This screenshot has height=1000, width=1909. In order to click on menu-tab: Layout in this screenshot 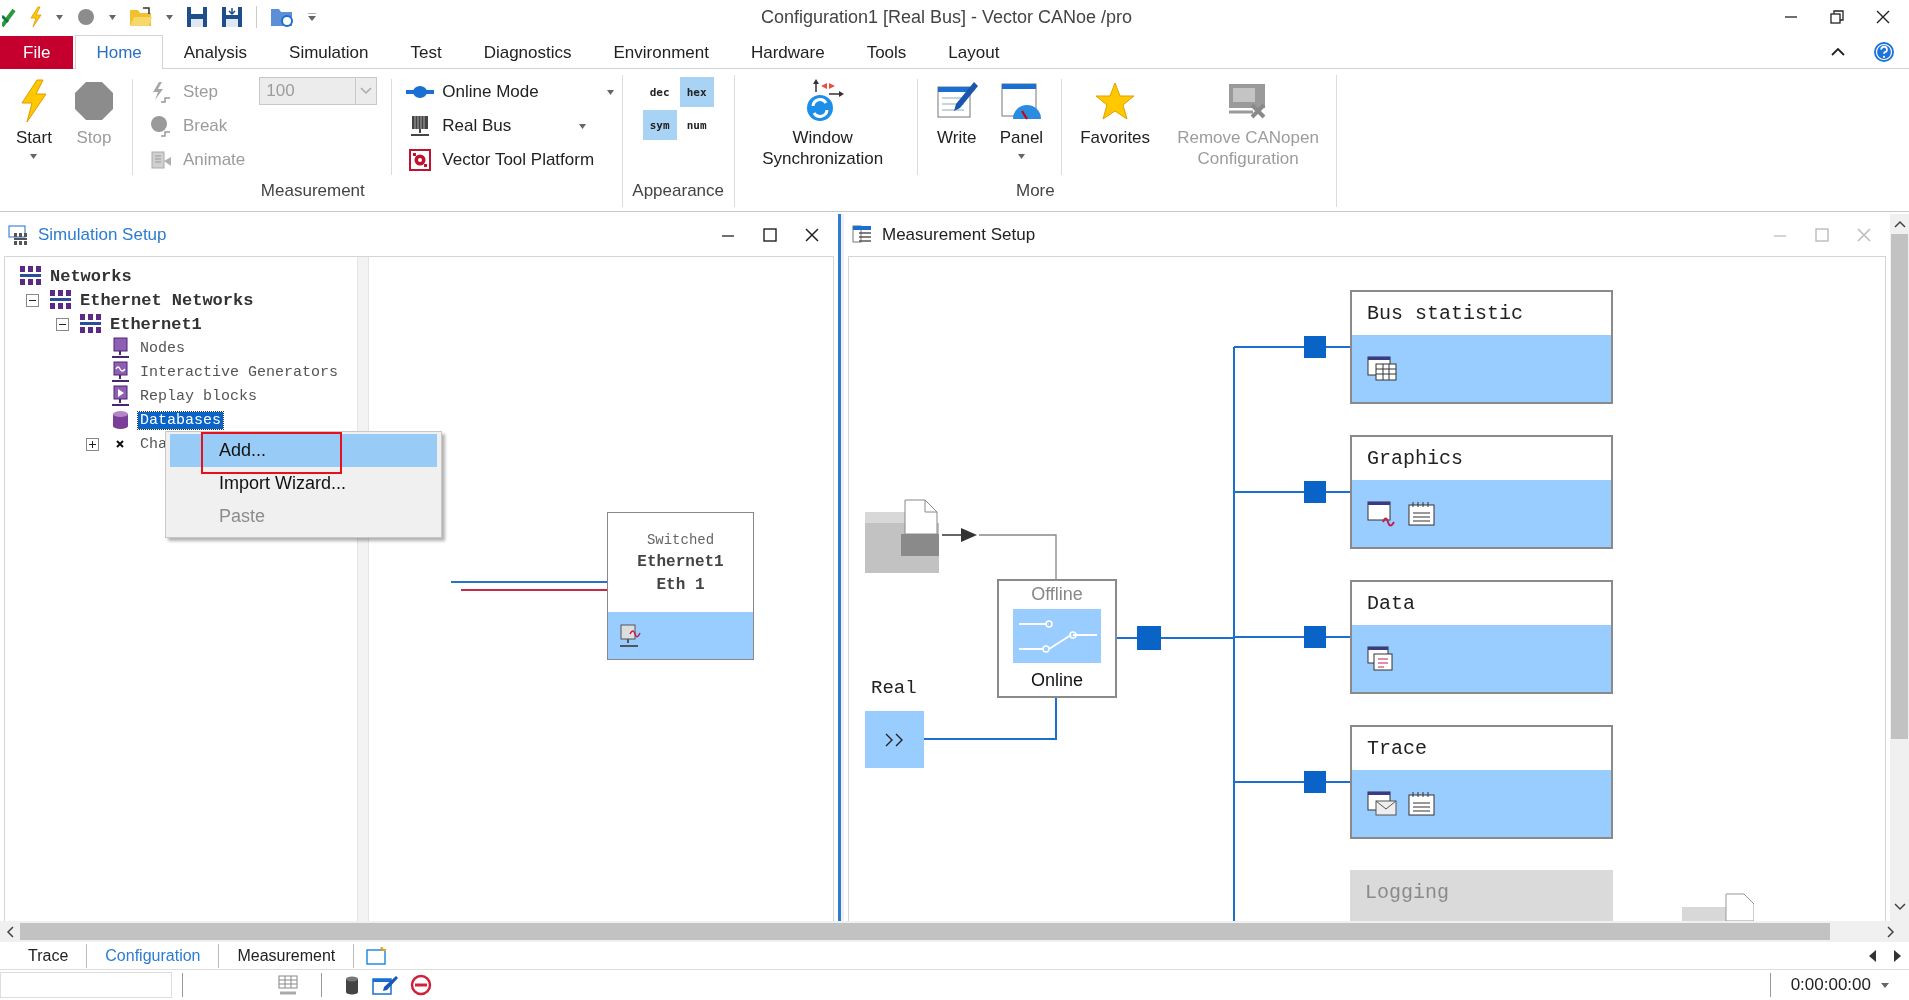, I will do `click(974, 52)`.